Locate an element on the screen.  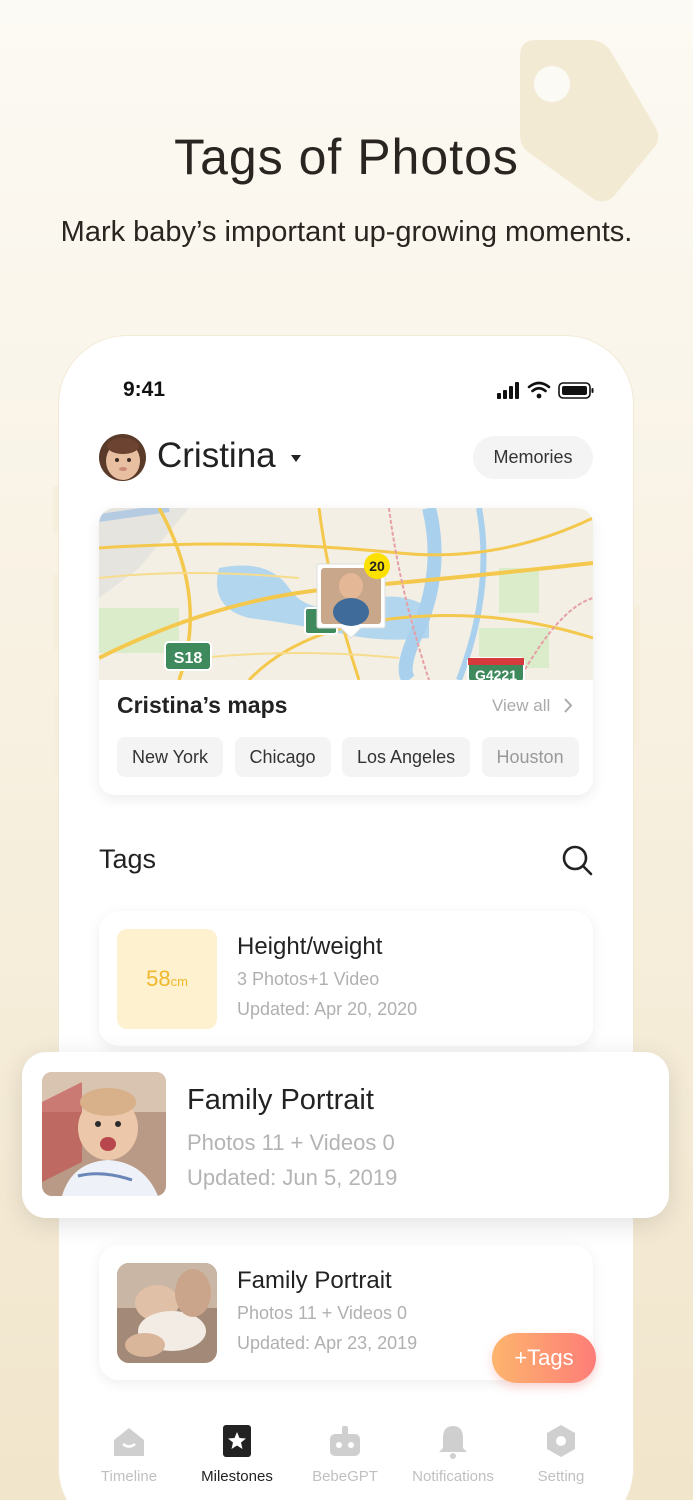
tab-milestones: Milestones is located at coordinates (237, 1453).